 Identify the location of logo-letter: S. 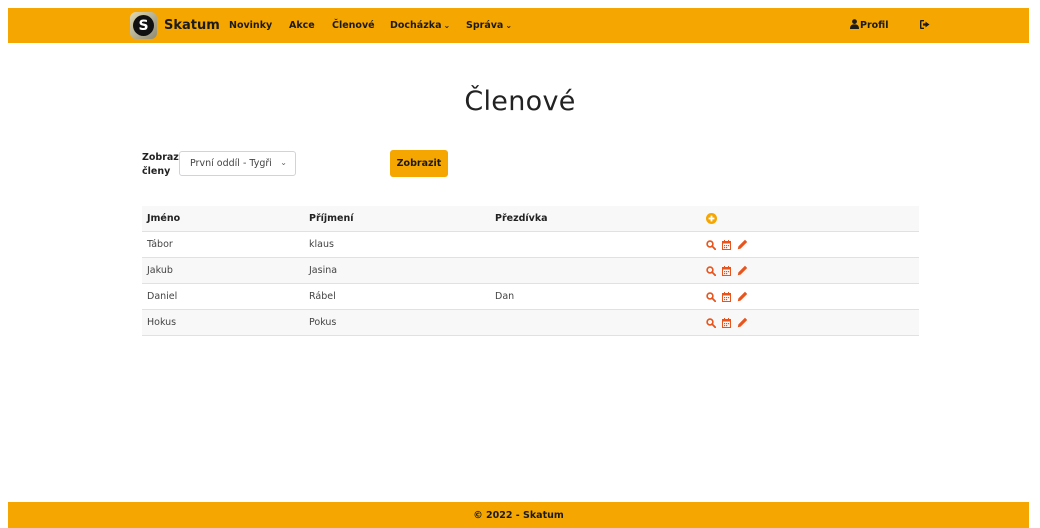
(143, 25).